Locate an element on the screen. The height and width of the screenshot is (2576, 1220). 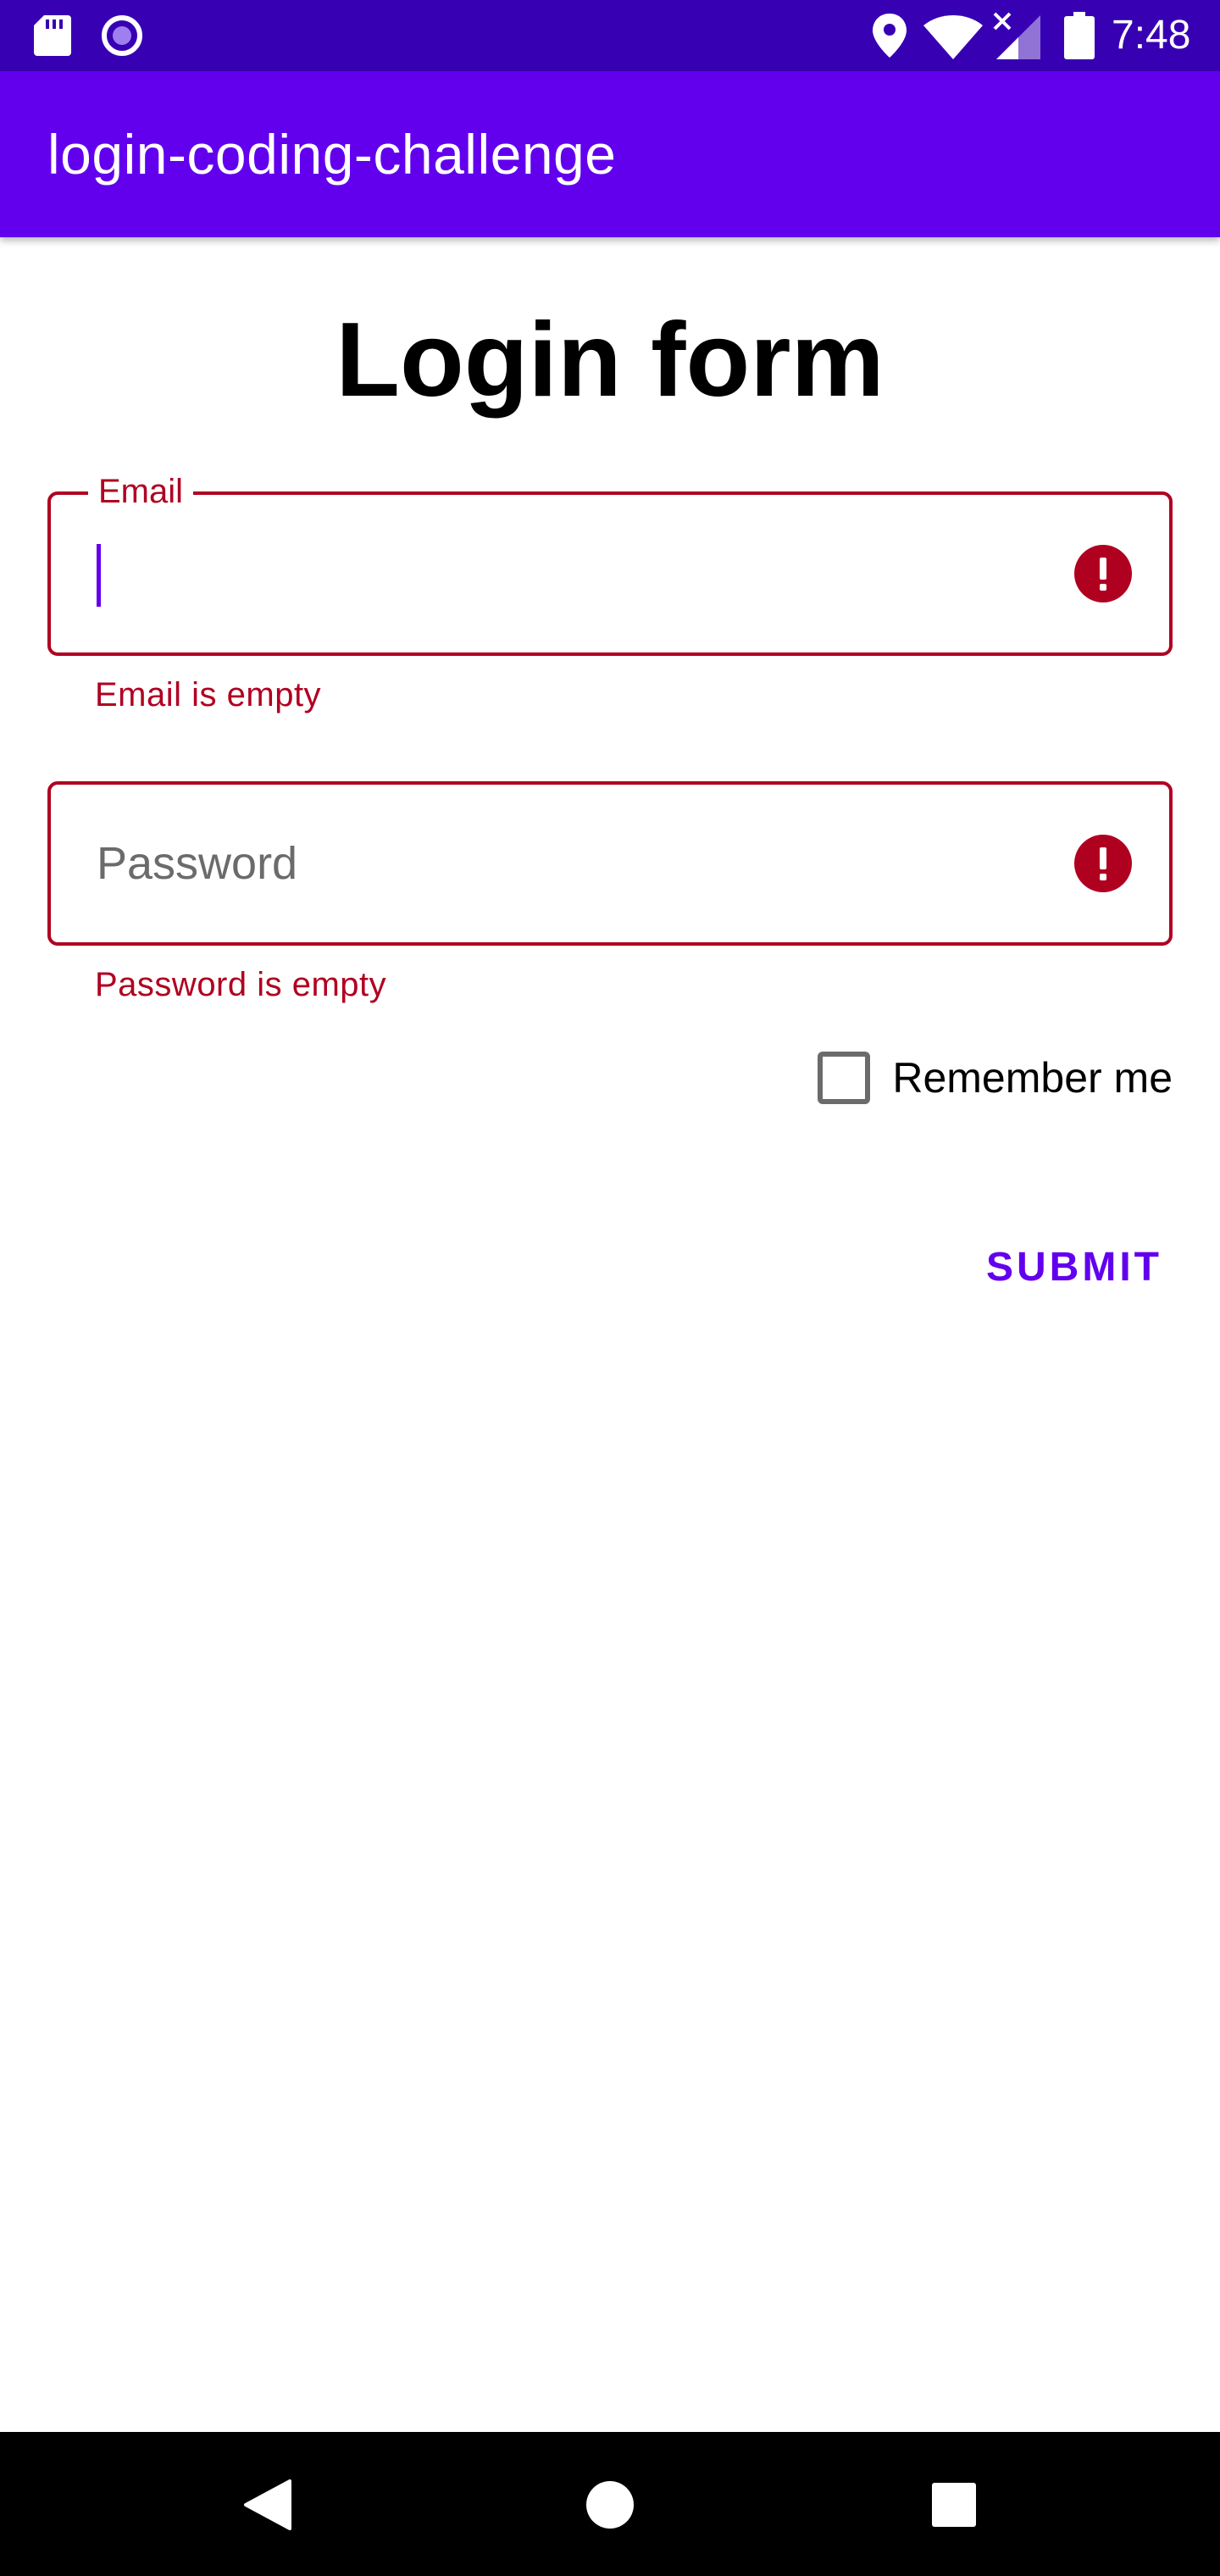
password-placeholder: Password is located at coordinates (197, 863).